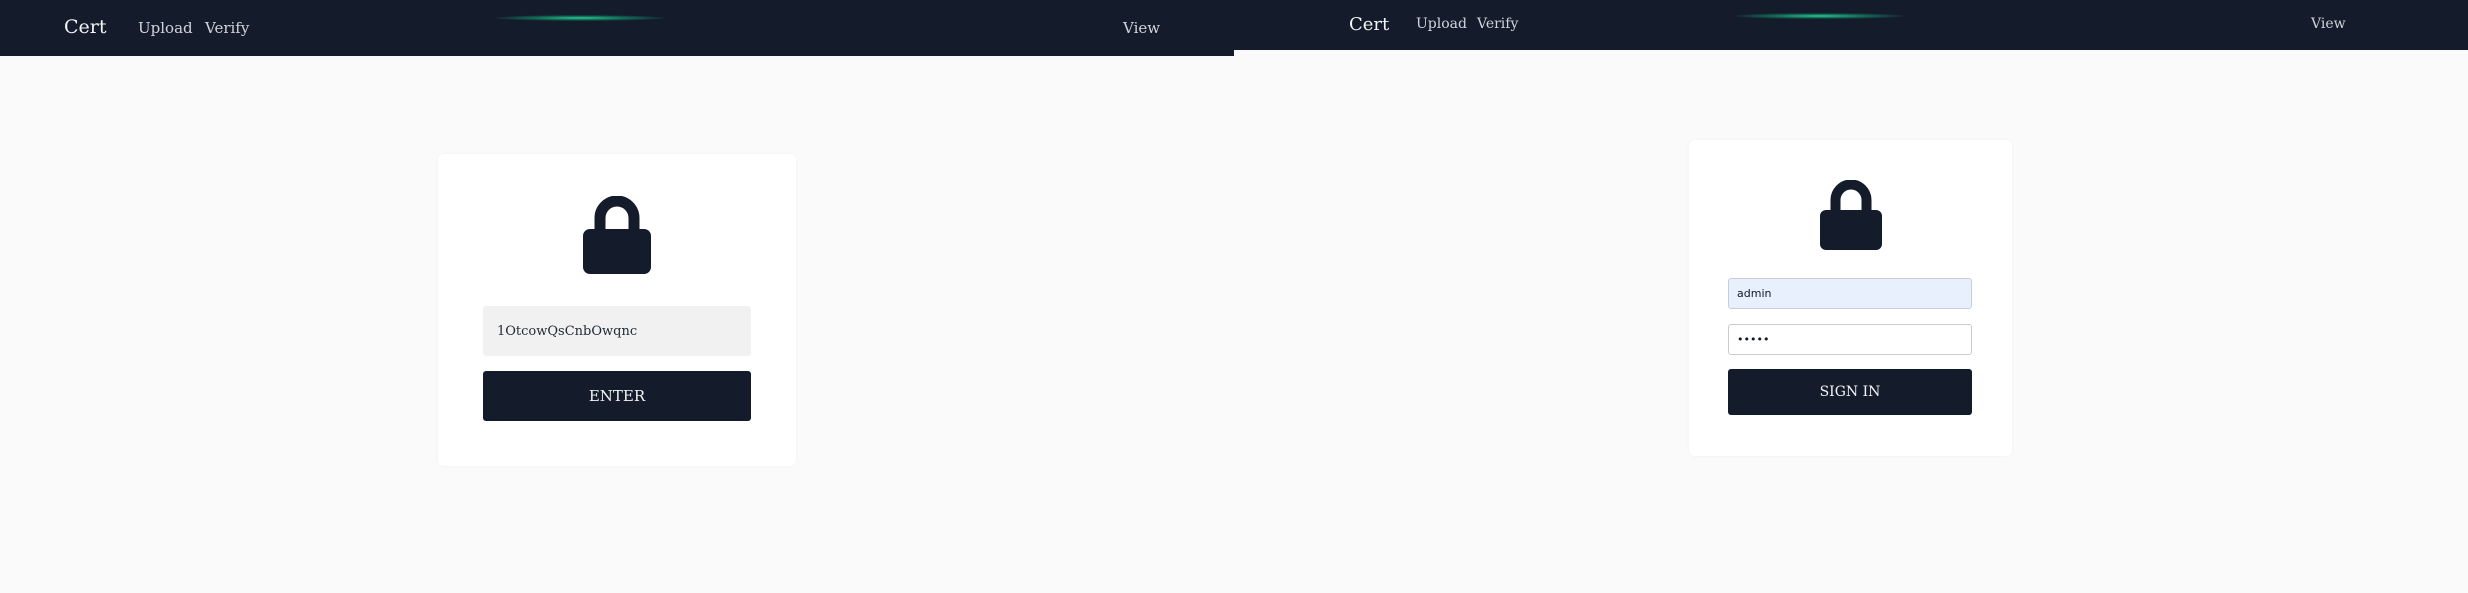 The image size is (2468, 593). What do you see at coordinates (617, 331) in the screenshot?
I see `access-code-input` at bounding box center [617, 331].